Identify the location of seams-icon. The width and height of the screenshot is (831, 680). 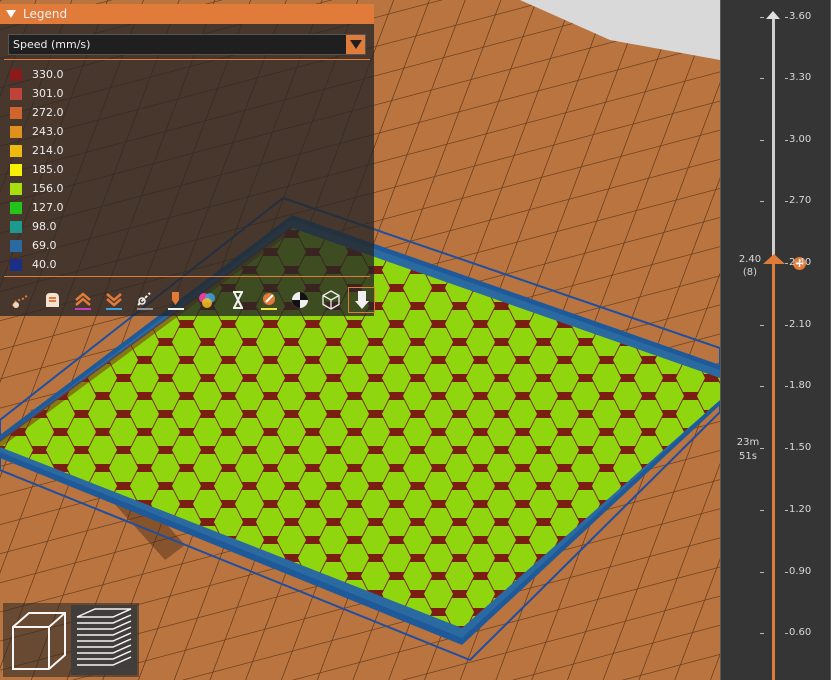
(144, 300).